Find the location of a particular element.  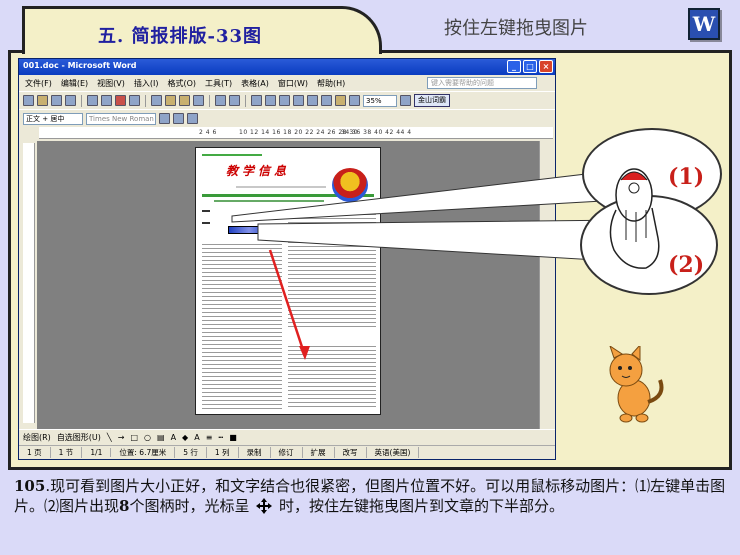

step-label-1: (1) is located at coordinates (686, 177).